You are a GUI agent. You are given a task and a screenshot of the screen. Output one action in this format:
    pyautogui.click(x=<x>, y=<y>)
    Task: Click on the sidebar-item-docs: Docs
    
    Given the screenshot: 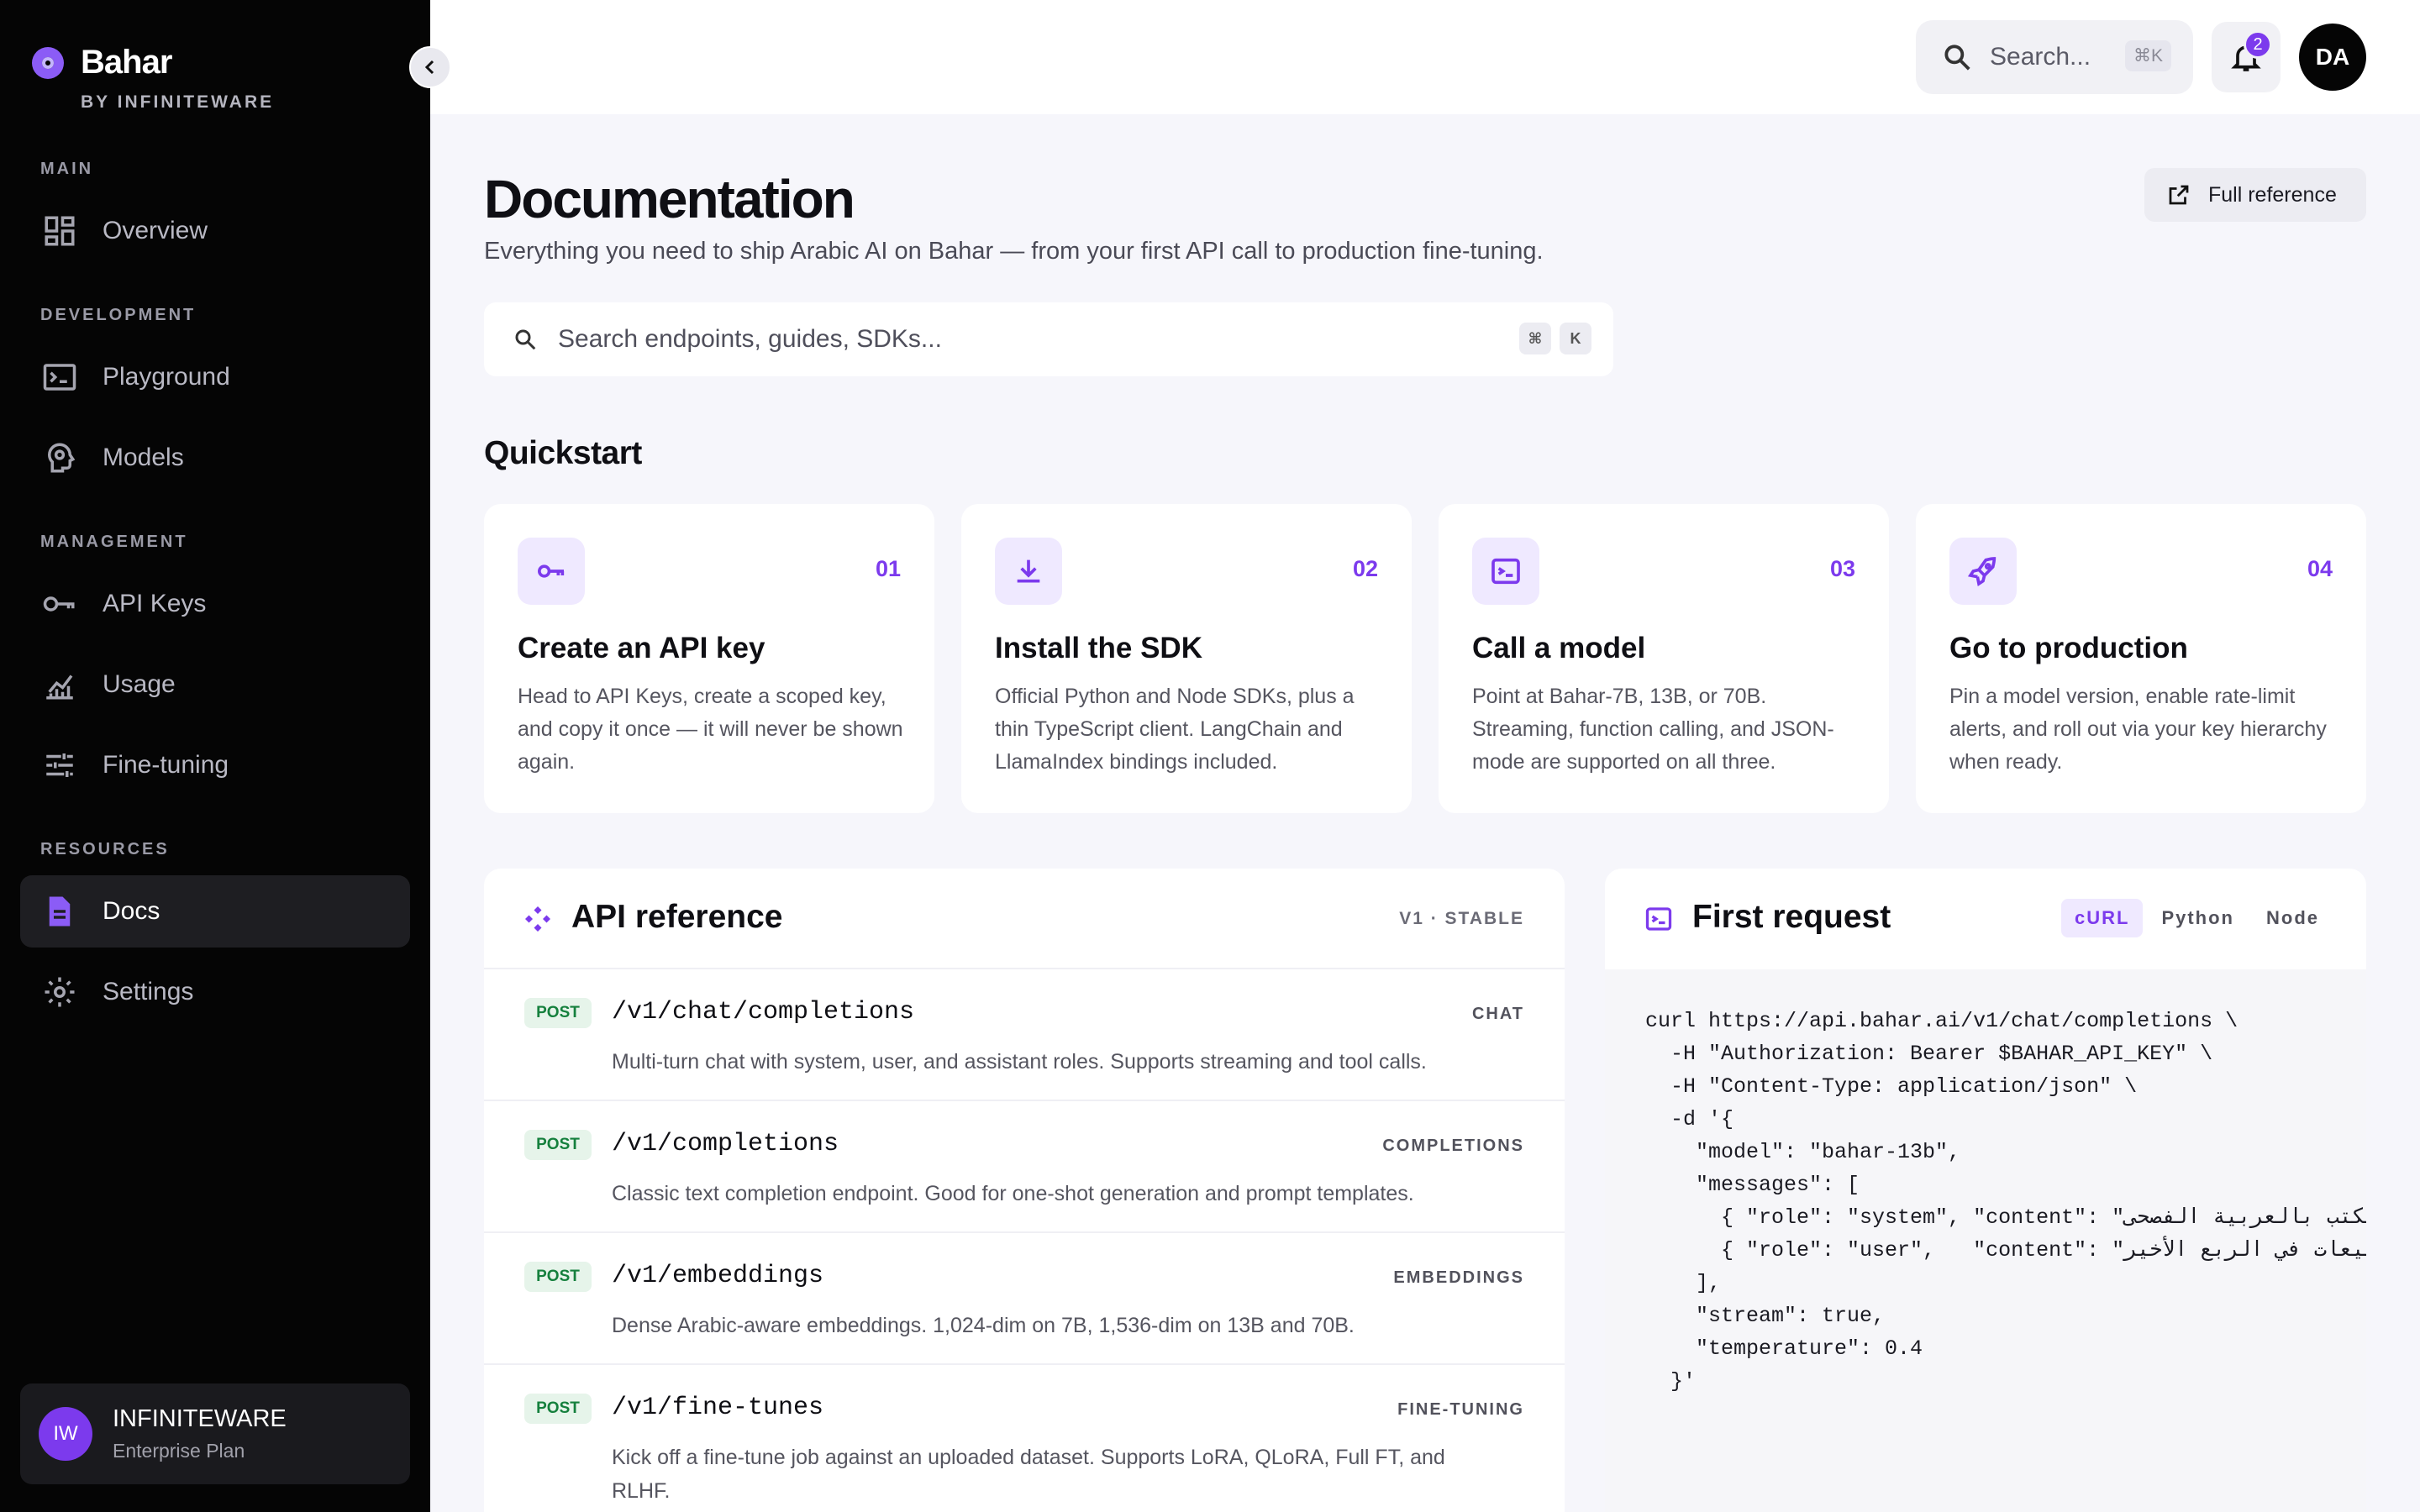 What is the action you would take?
    pyautogui.click(x=215, y=911)
    